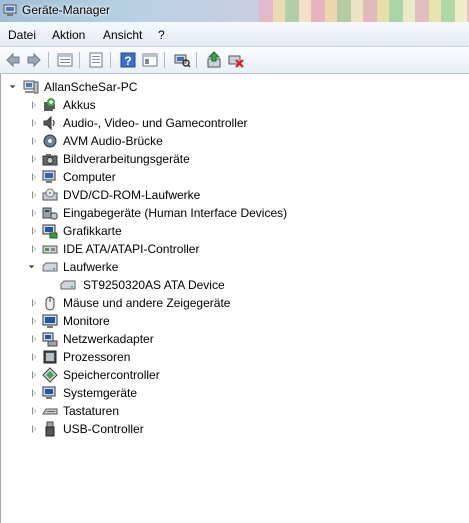 The width and height of the screenshot is (469, 523). I want to click on camera-icon, so click(50, 160).